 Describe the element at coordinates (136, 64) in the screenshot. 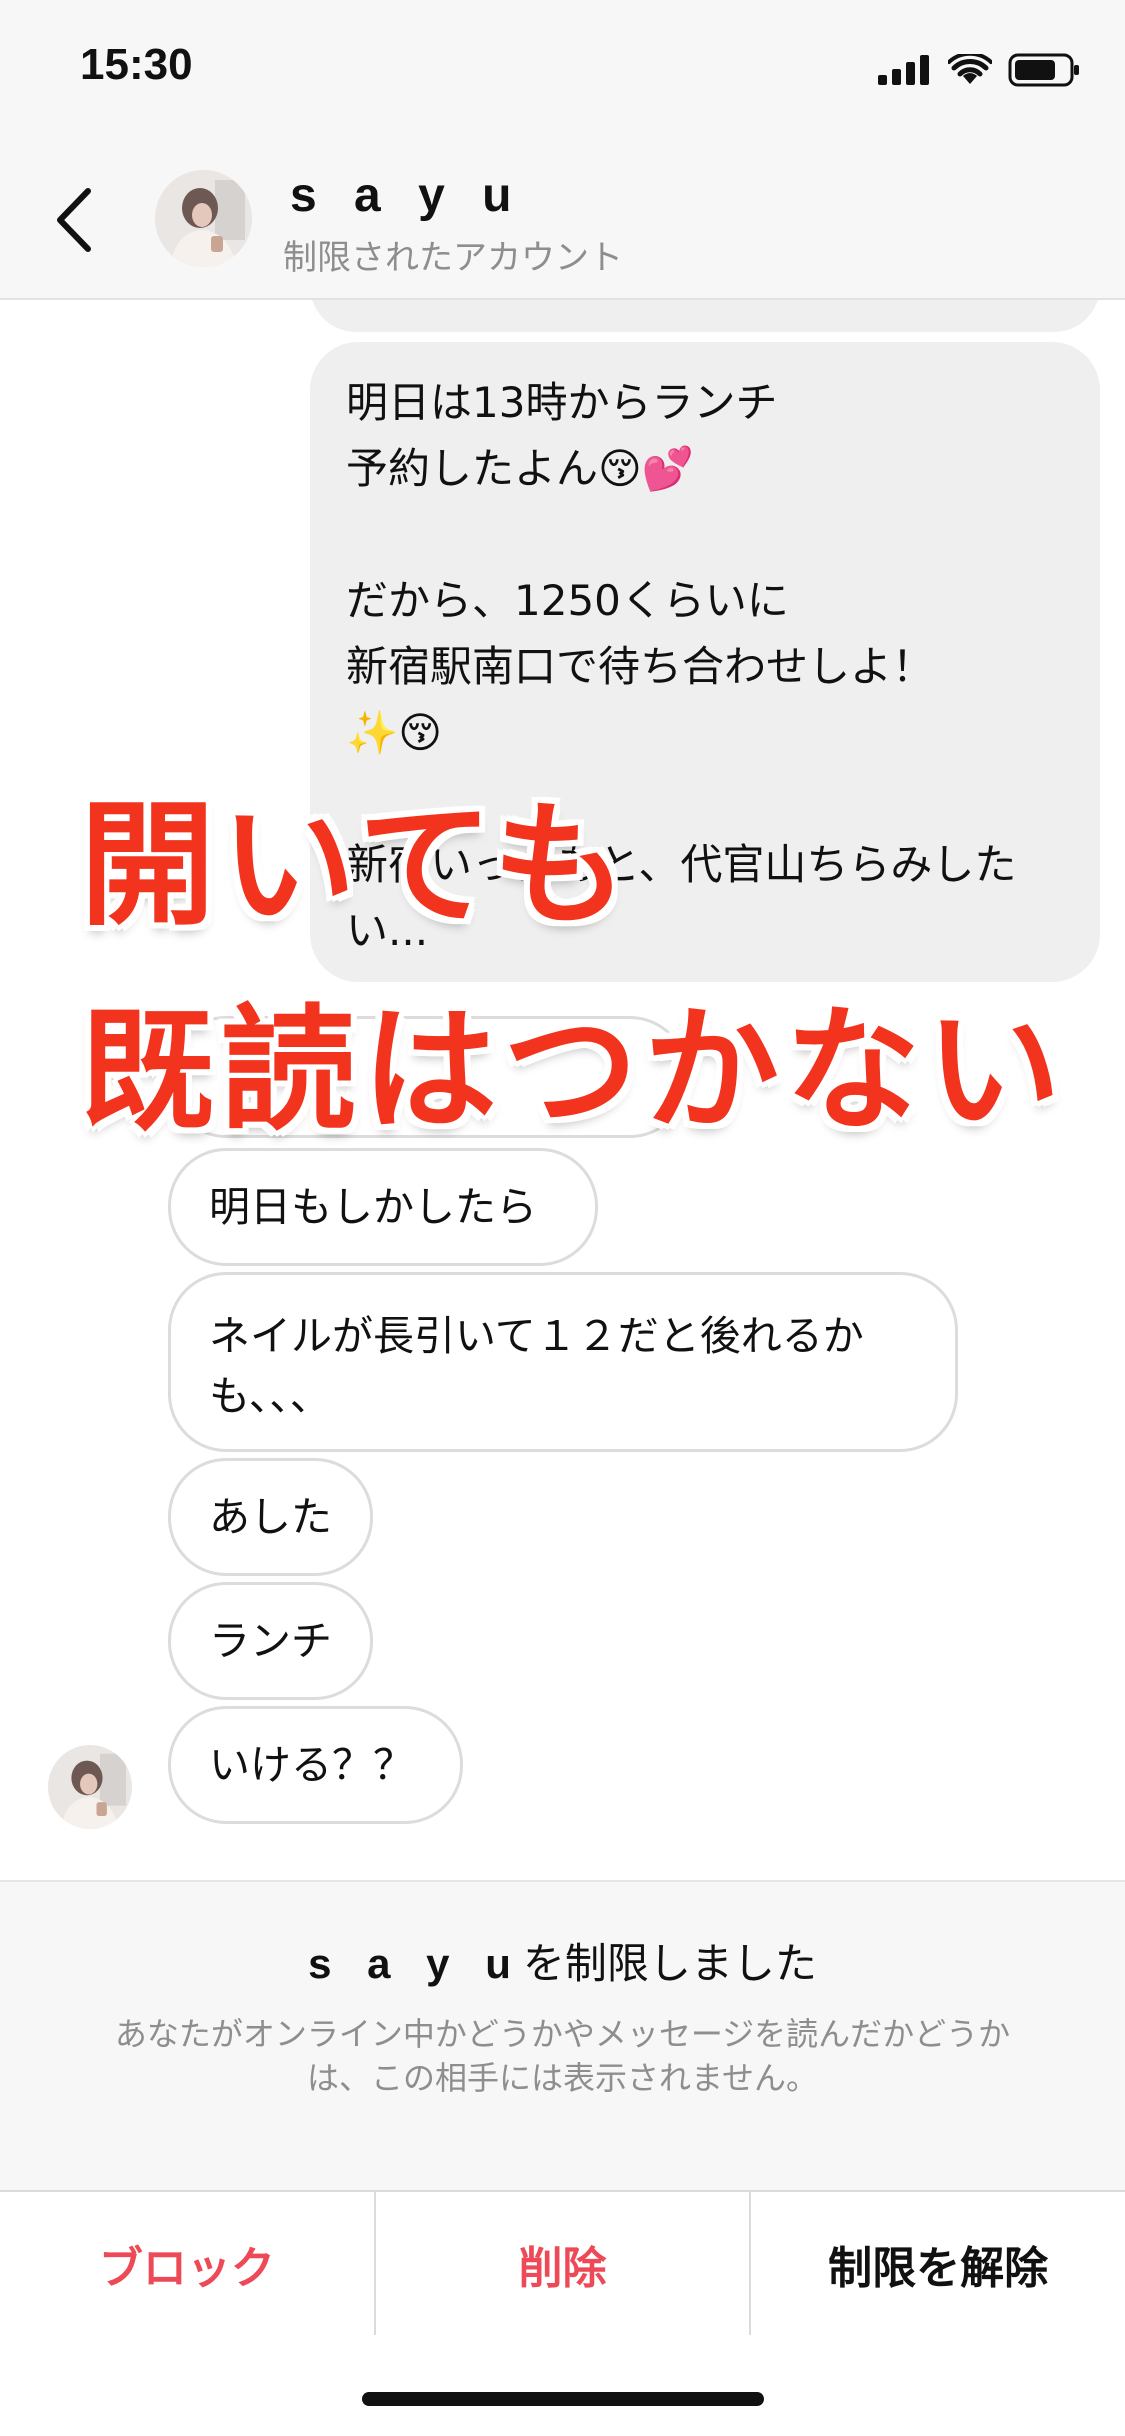

I see `status-time: 15:30` at that location.